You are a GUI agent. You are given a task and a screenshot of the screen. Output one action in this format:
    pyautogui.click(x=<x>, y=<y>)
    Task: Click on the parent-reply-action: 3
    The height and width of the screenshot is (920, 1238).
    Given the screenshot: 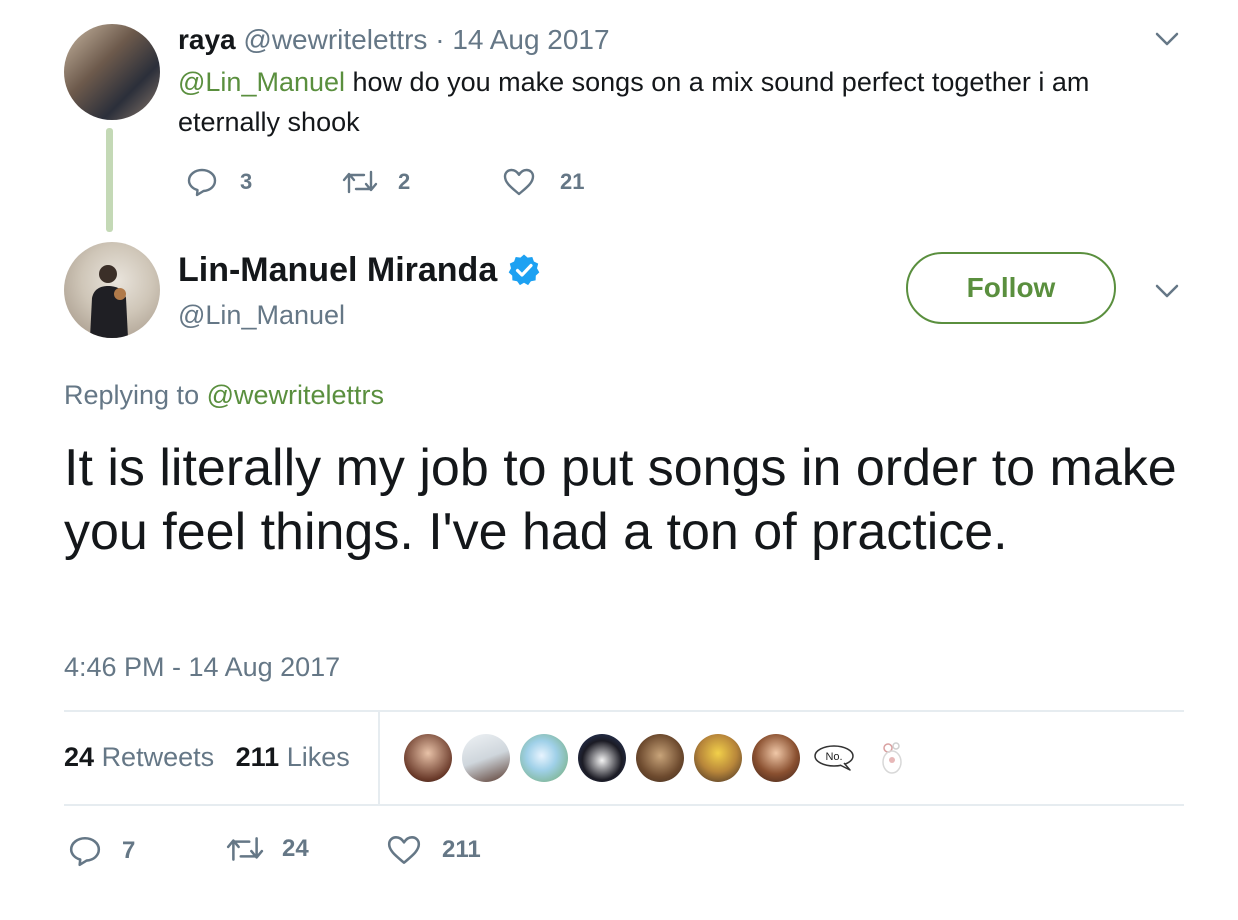 What is the action you would take?
    pyautogui.click(x=264, y=182)
    